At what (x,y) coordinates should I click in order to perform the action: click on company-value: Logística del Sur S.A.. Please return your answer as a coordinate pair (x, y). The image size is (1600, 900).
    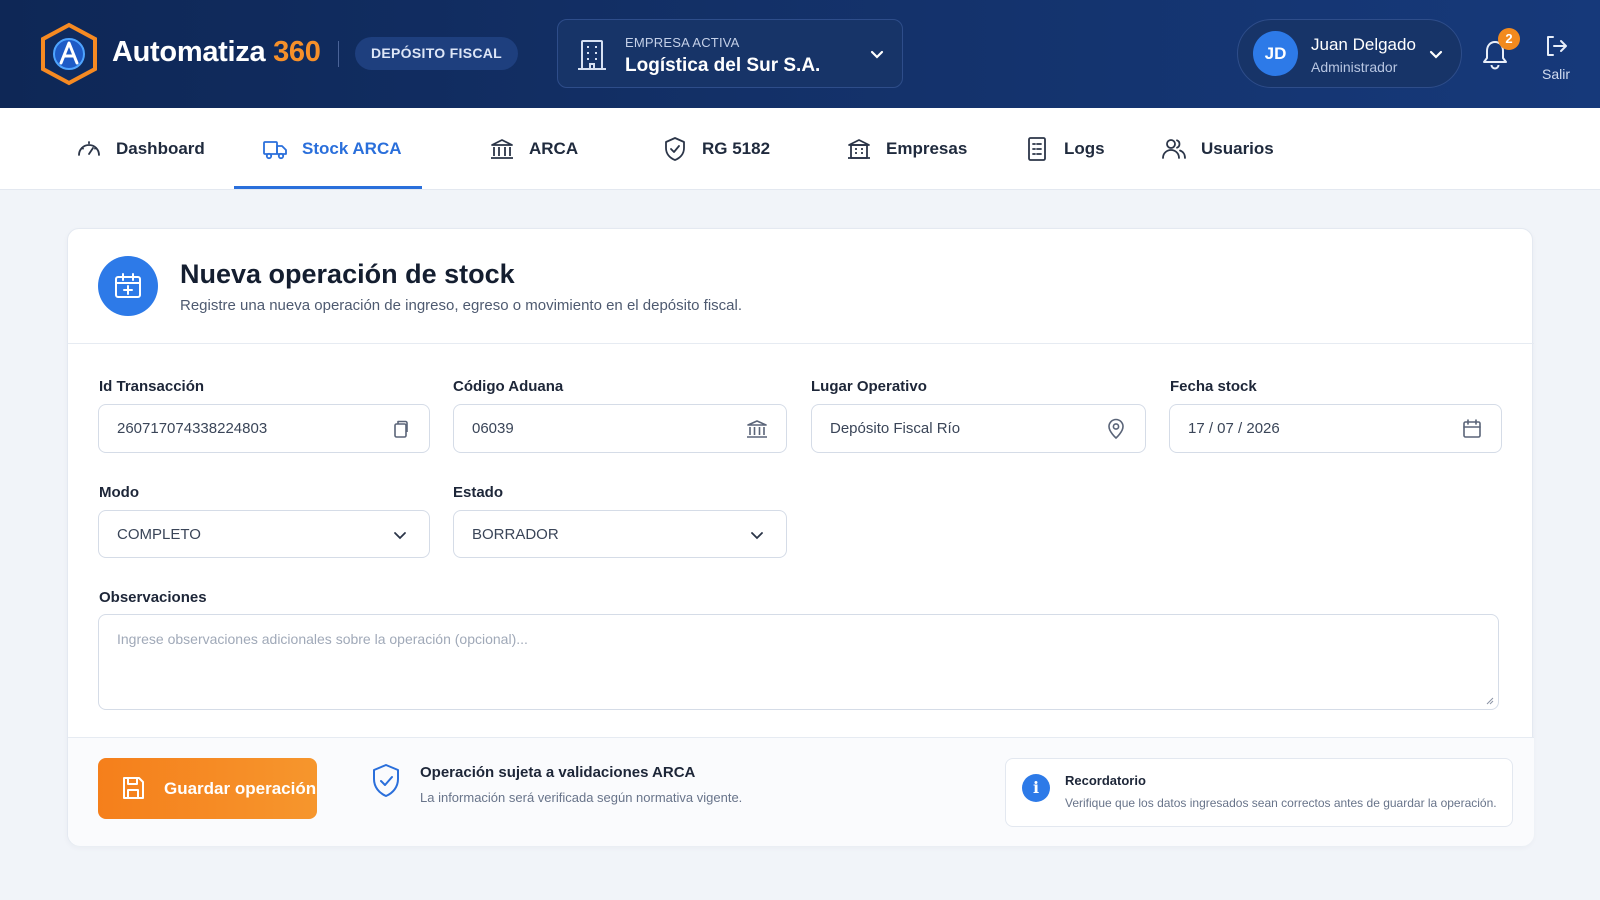
    Looking at the image, I should click on (723, 65).